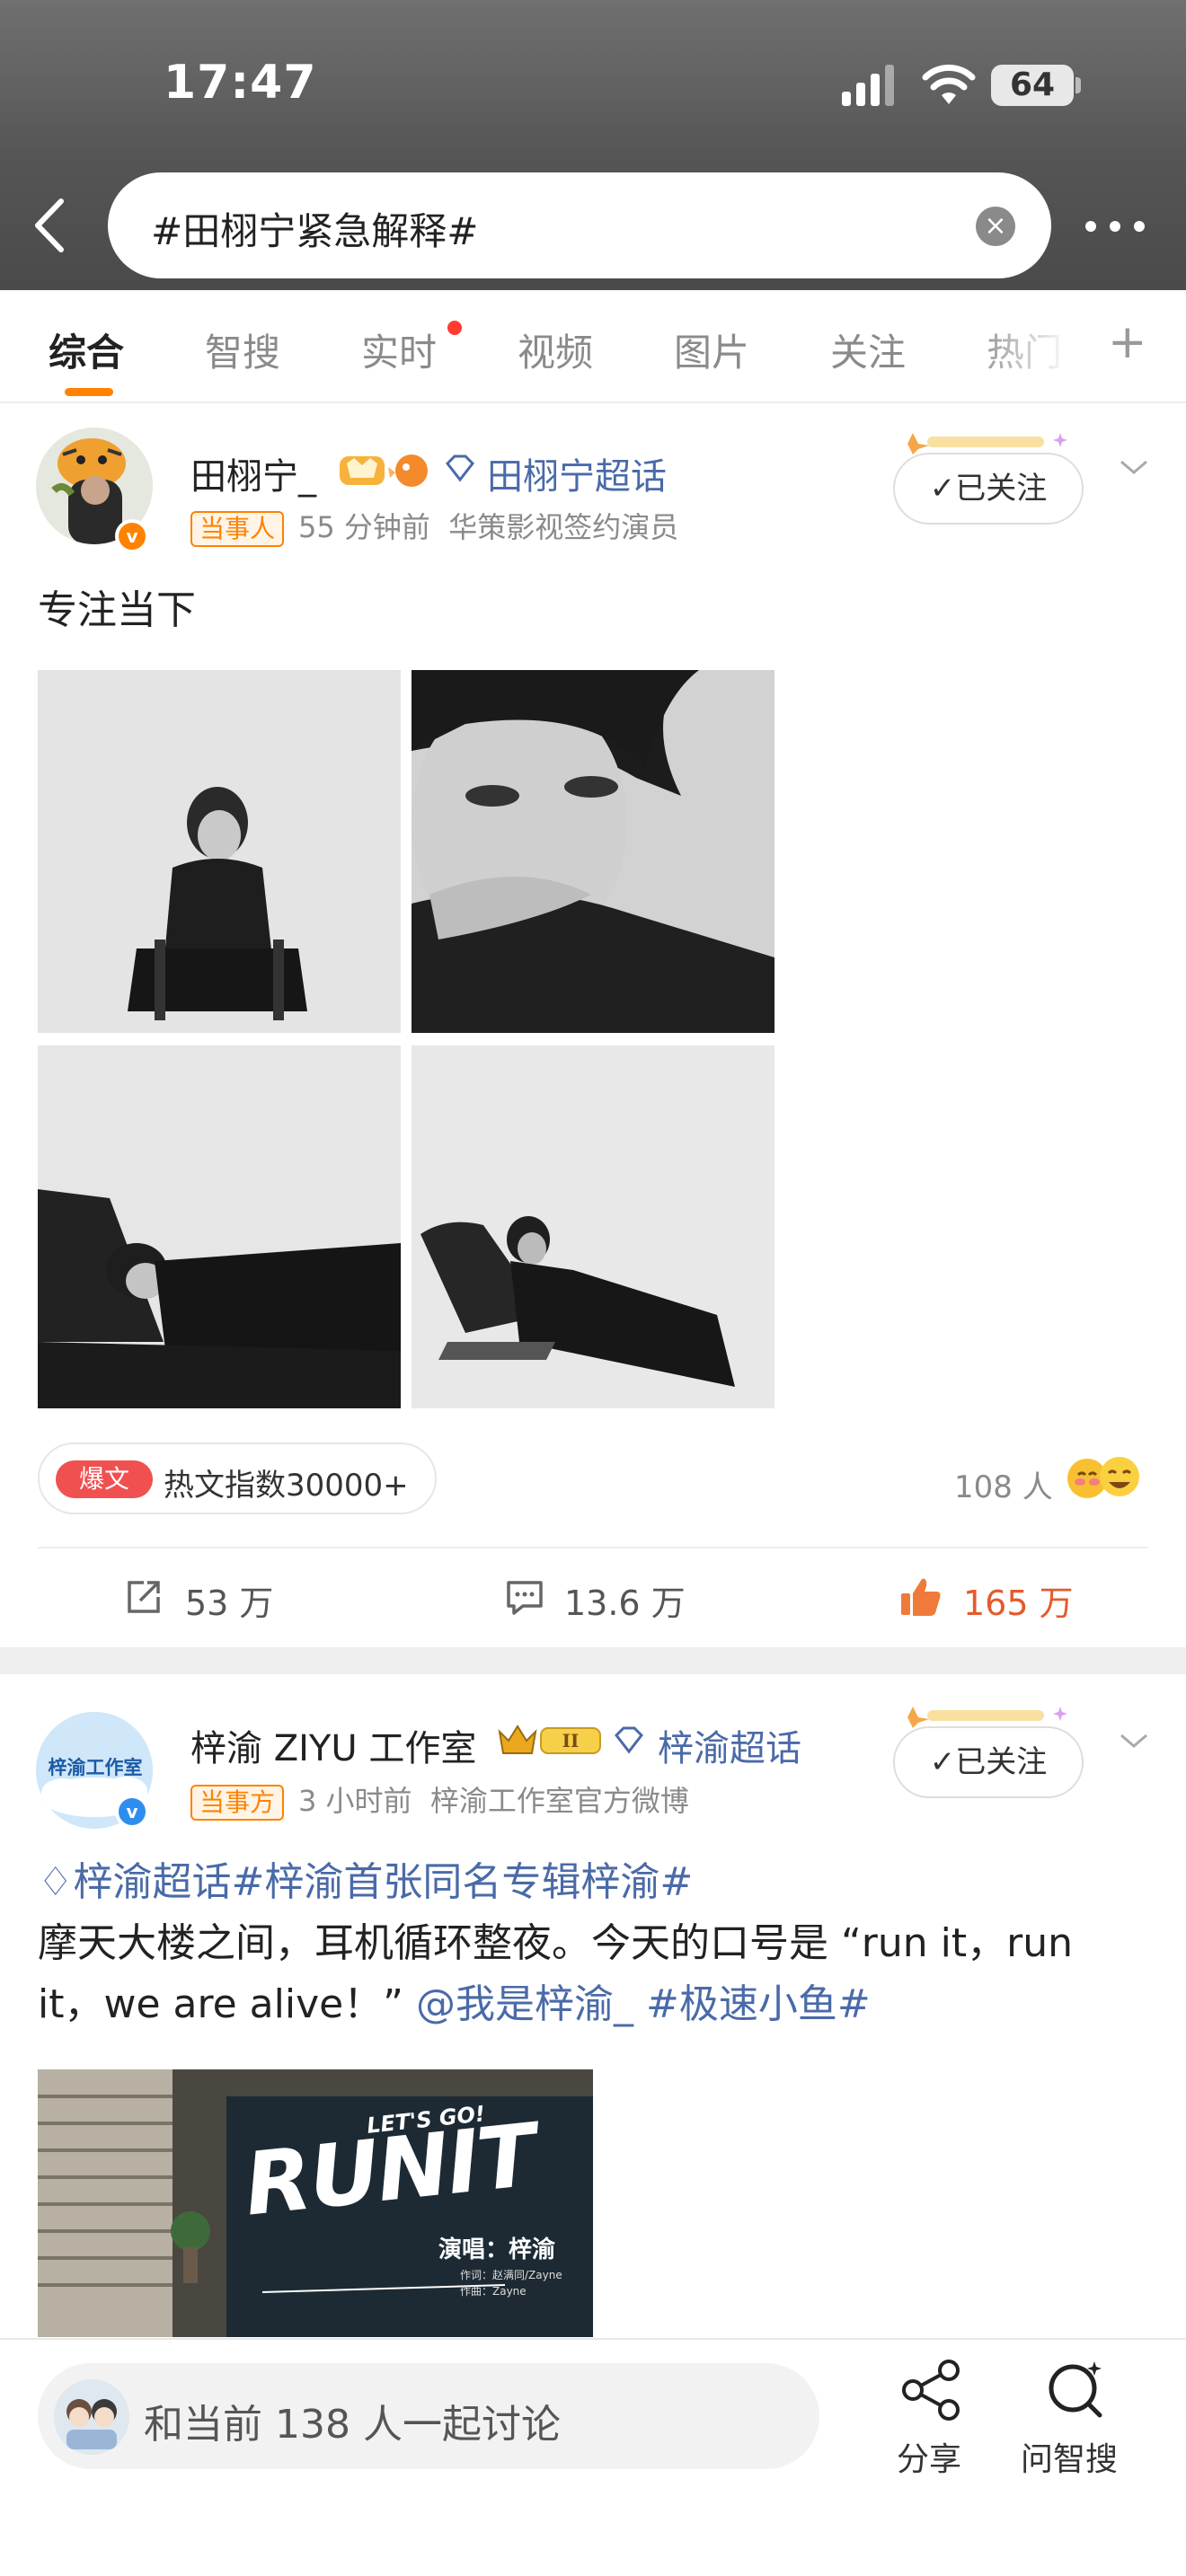 The width and height of the screenshot is (1186, 2576). What do you see at coordinates (931, 2390) in the screenshot?
I see `share-icon` at bounding box center [931, 2390].